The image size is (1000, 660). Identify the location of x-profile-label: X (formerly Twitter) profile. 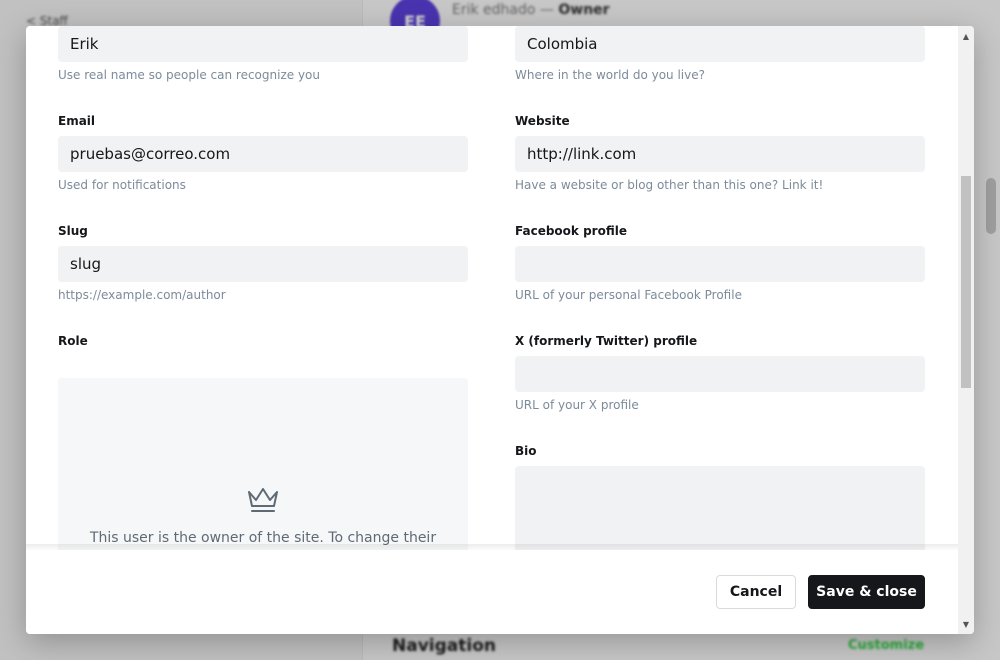
(606, 341).